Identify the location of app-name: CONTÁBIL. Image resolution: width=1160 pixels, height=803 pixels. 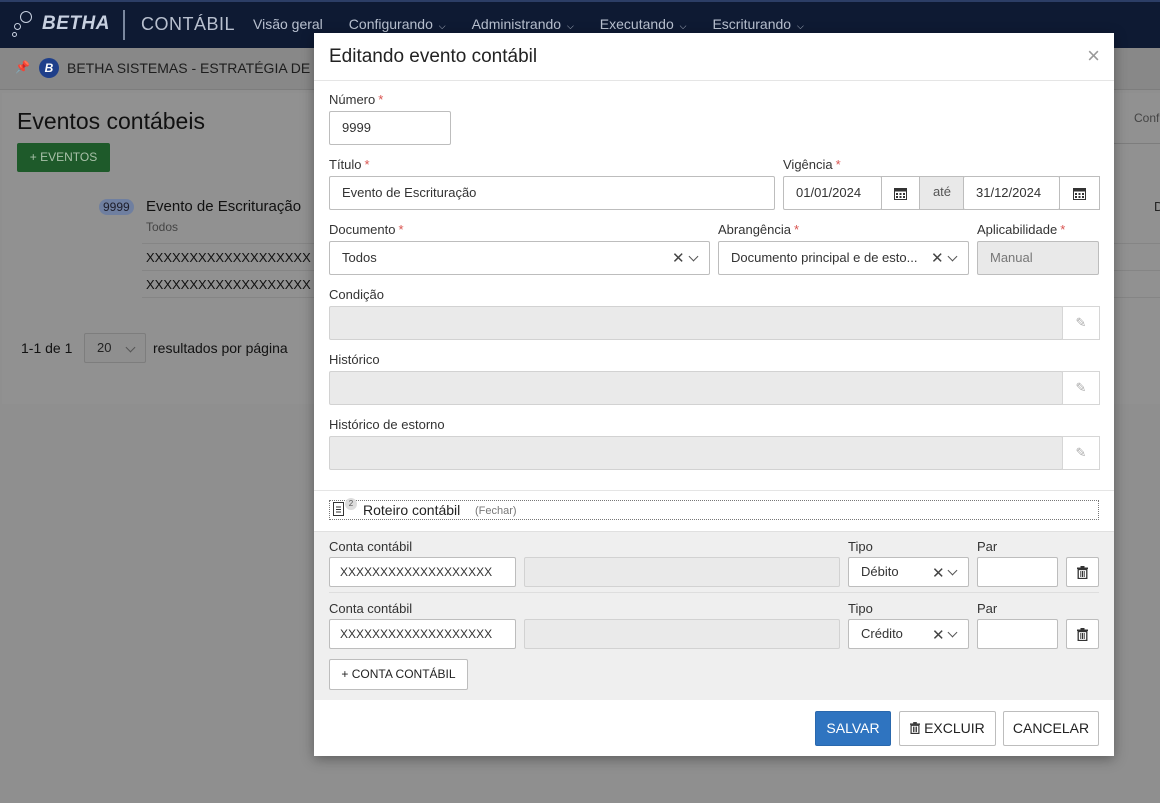
(188, 24).